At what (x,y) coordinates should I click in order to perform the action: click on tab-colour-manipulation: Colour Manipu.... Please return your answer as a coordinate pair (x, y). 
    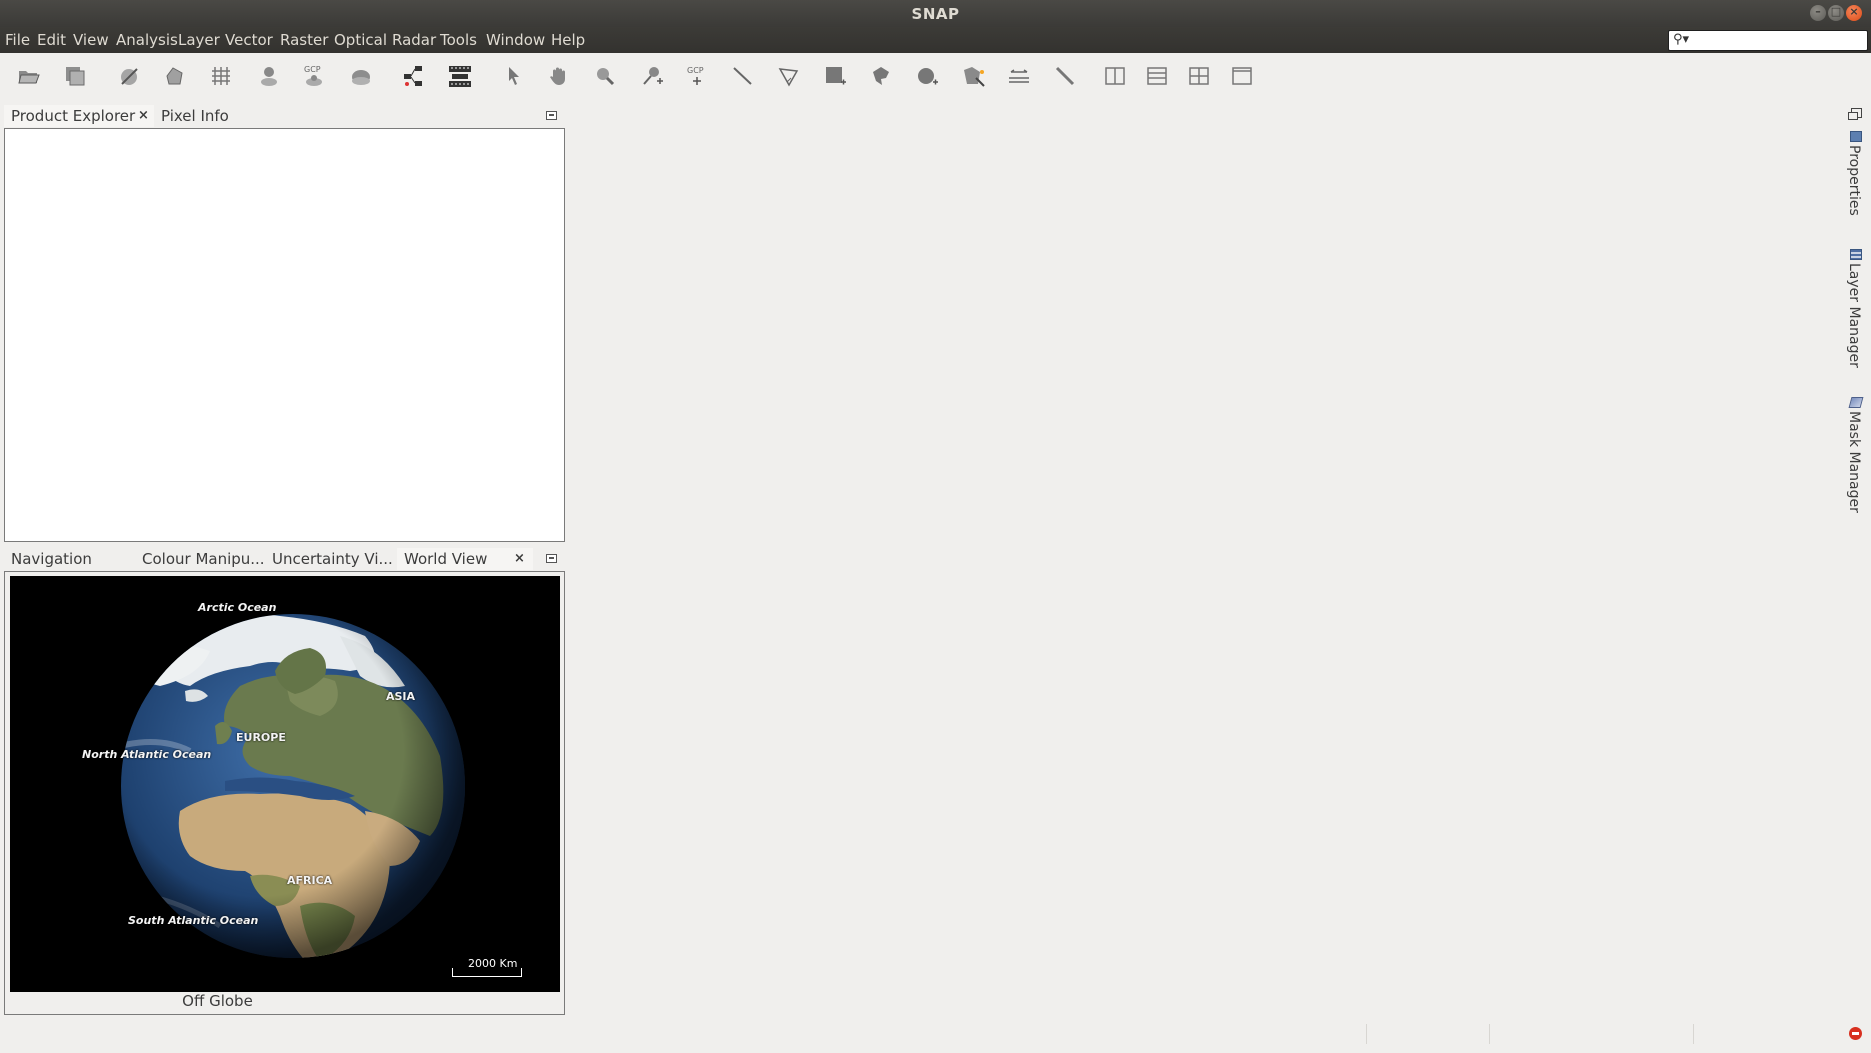
    Looking at the image, I should click on (204, 559).